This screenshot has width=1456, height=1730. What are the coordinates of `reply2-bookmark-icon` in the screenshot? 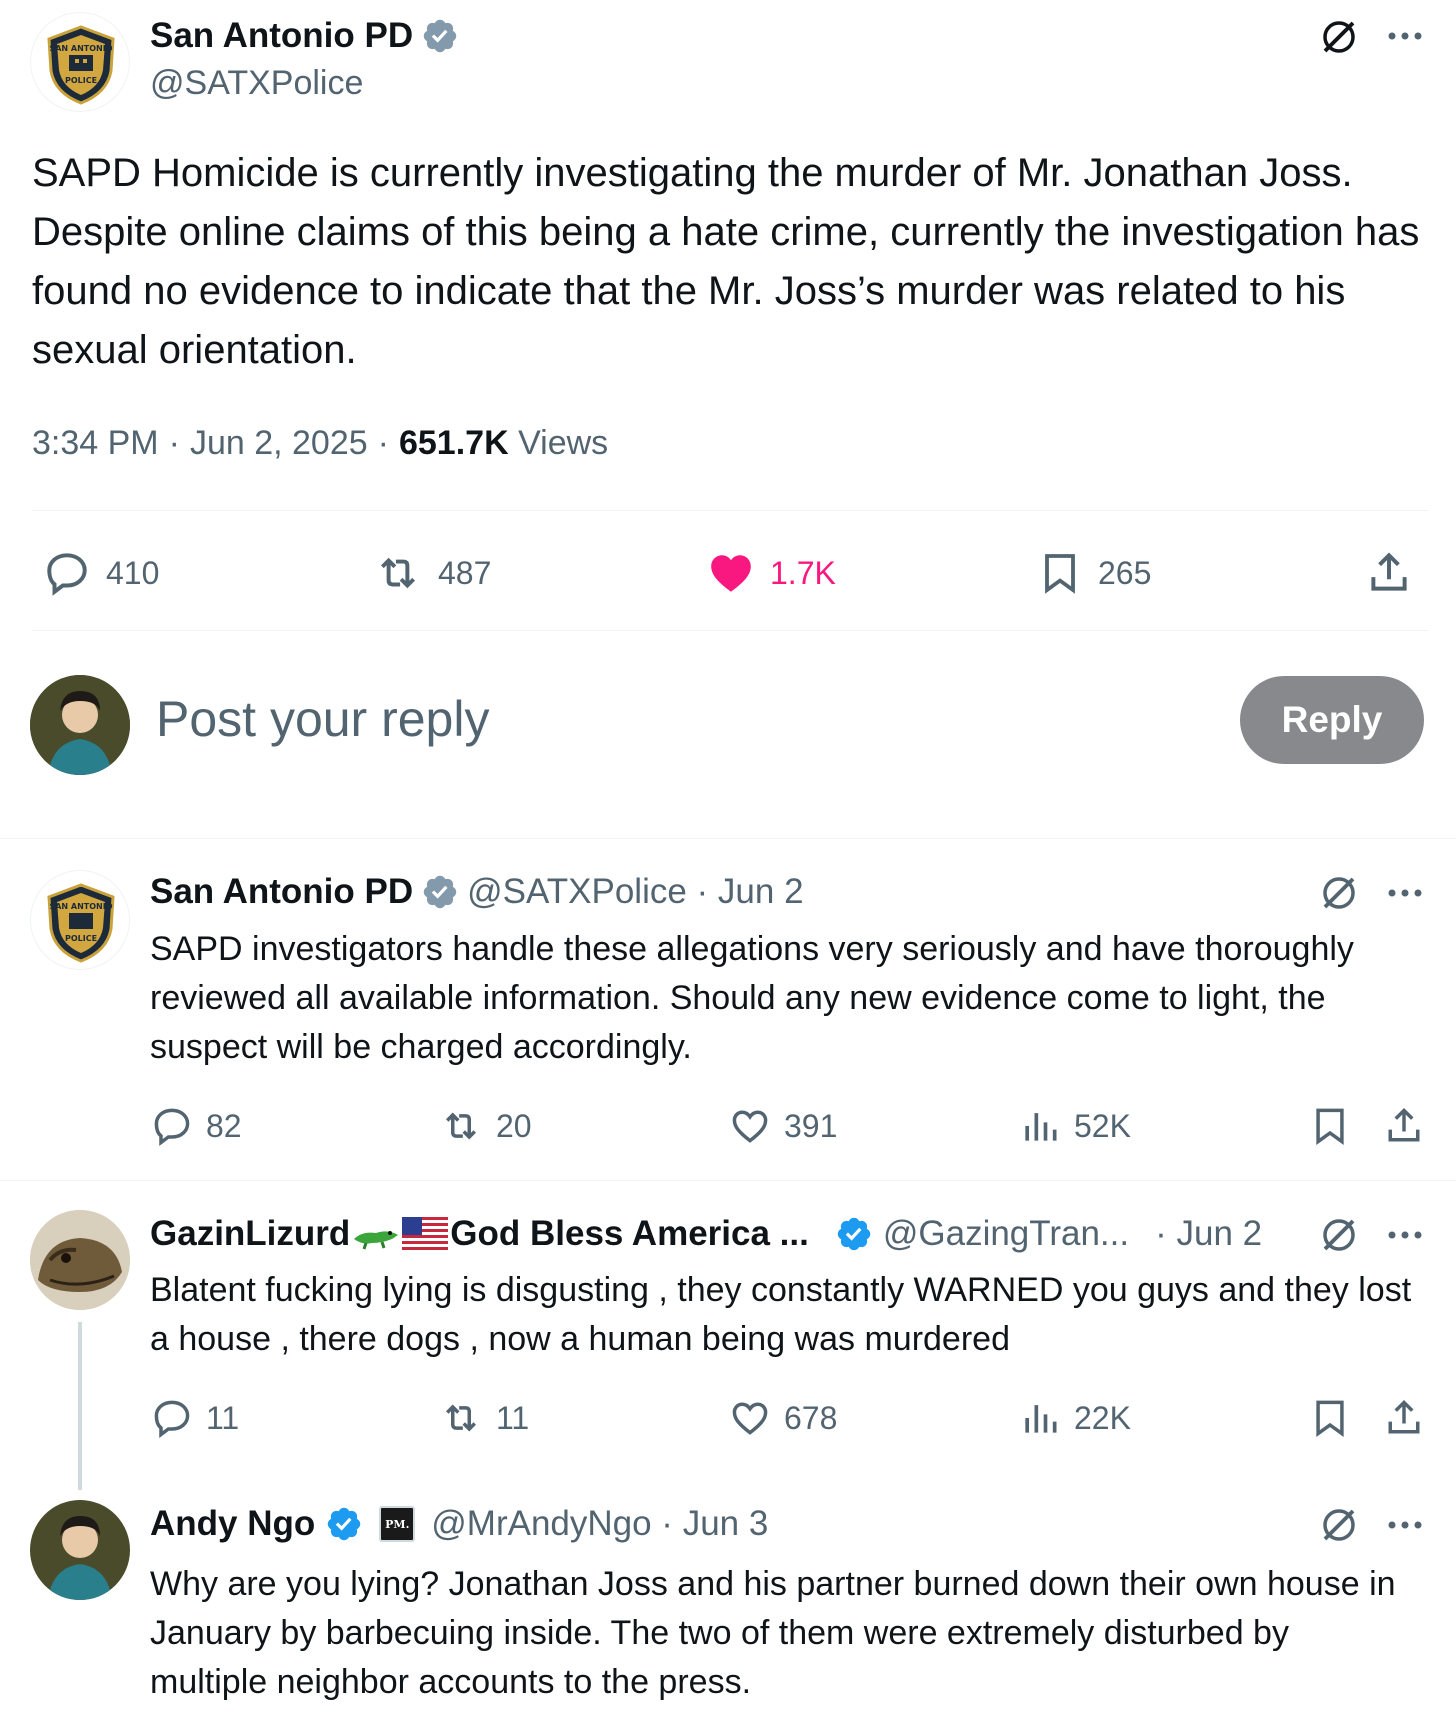 It's located at (1330, 1418).